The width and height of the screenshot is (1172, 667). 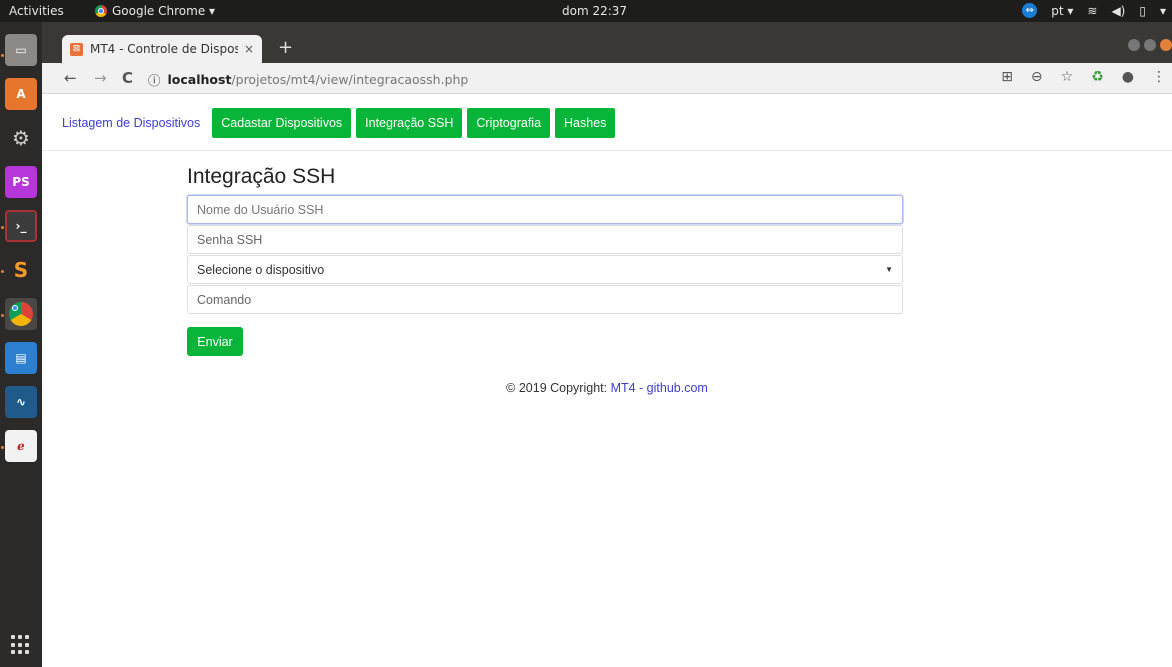 What do you see at coordinates (1128, 77) in the screenshot?
I see `profile-icon: ●` at bounding box center [1128, 77].